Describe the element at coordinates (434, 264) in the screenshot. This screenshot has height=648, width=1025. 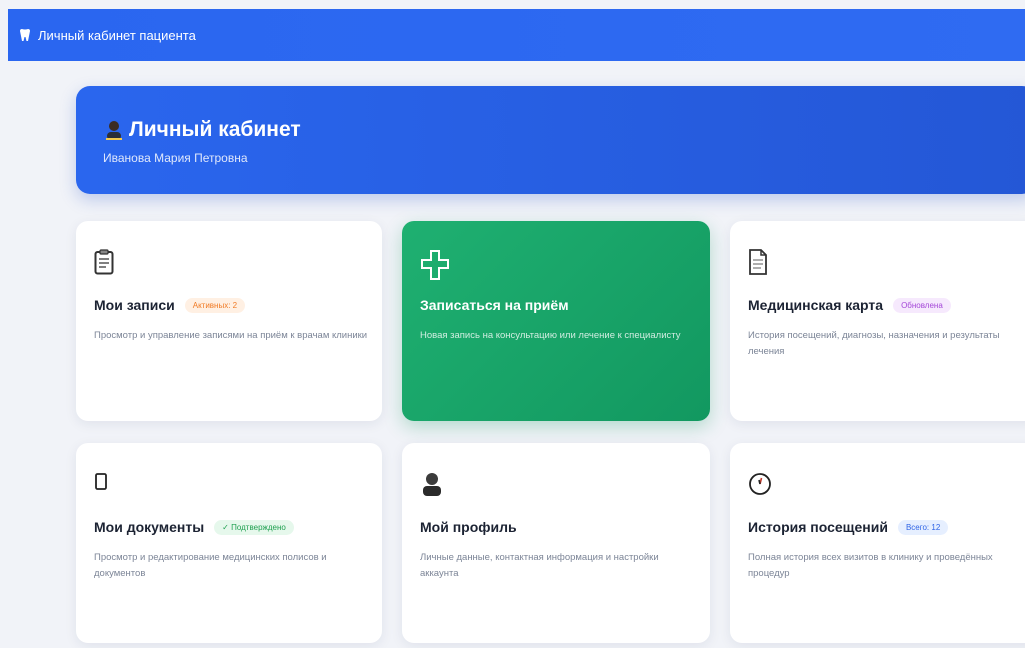
I see `plus-icon` at that location.